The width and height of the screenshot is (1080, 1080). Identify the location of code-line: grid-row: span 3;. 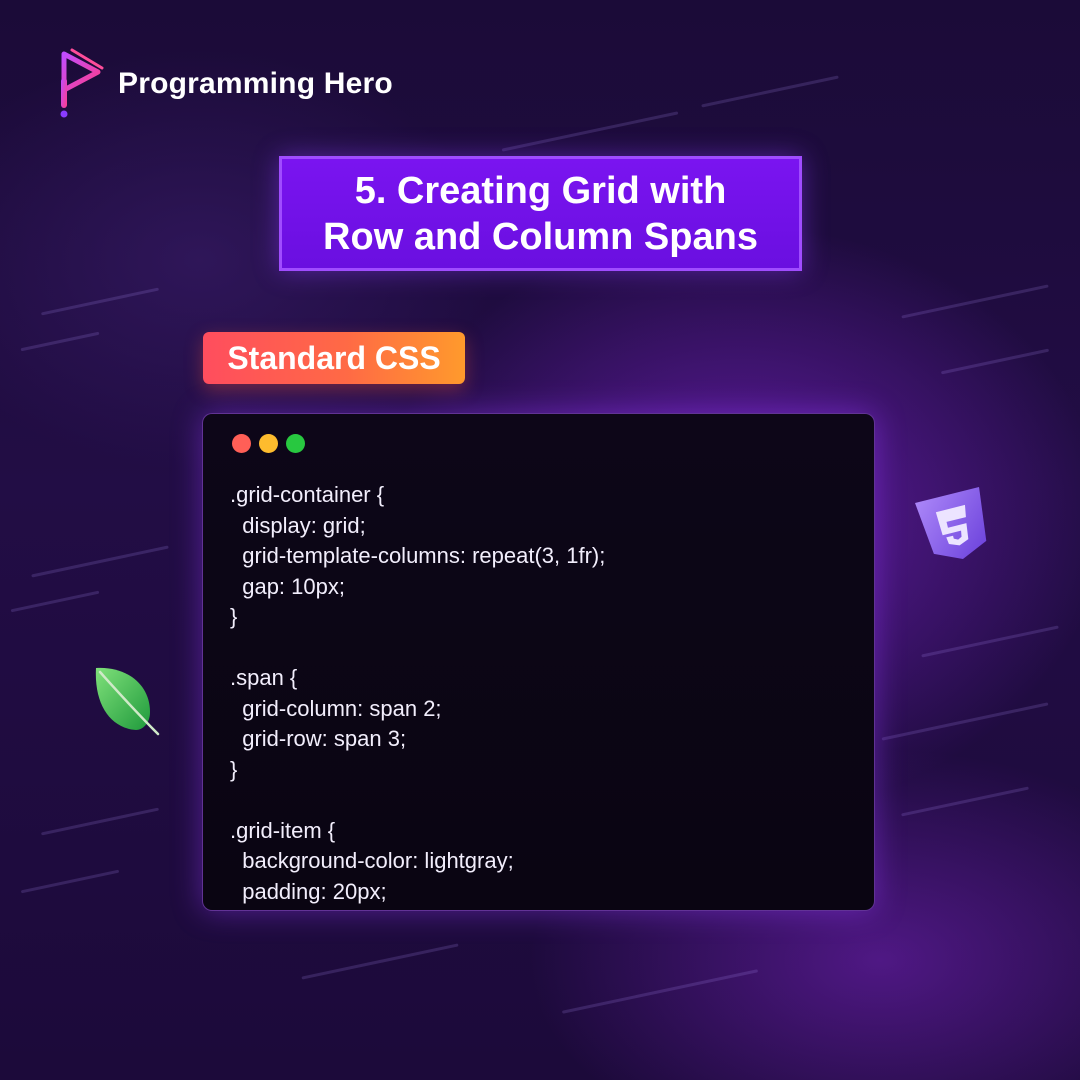
(318, 738).